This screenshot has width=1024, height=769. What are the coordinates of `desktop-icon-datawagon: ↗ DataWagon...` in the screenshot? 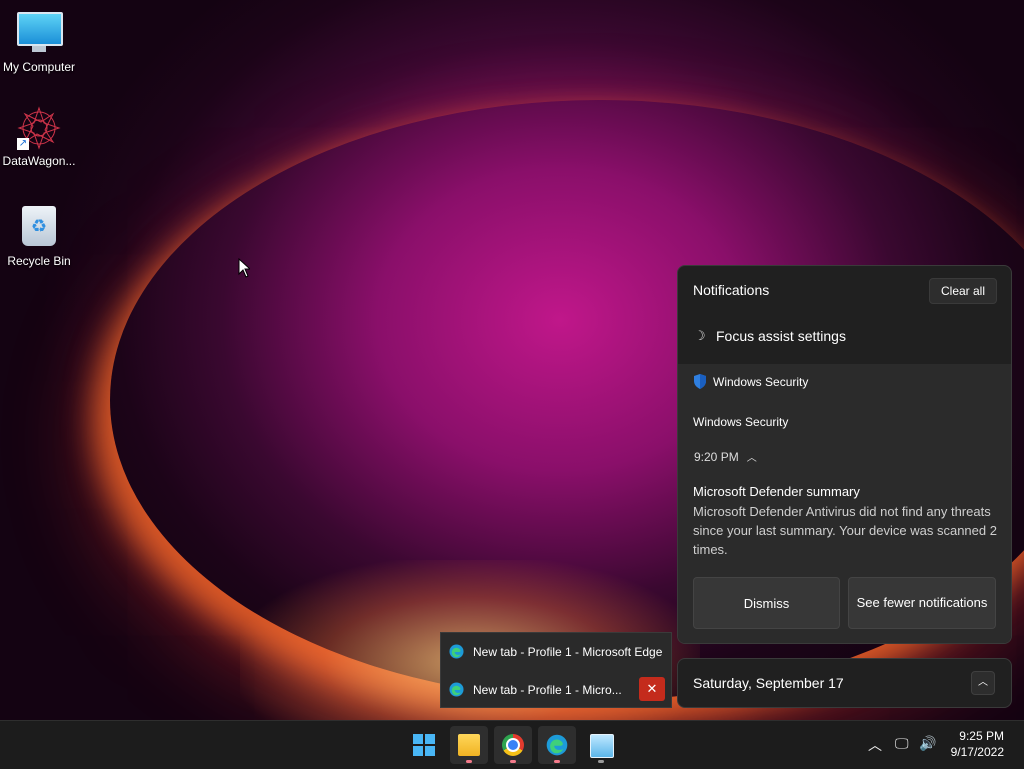 It's located at (39, 137).